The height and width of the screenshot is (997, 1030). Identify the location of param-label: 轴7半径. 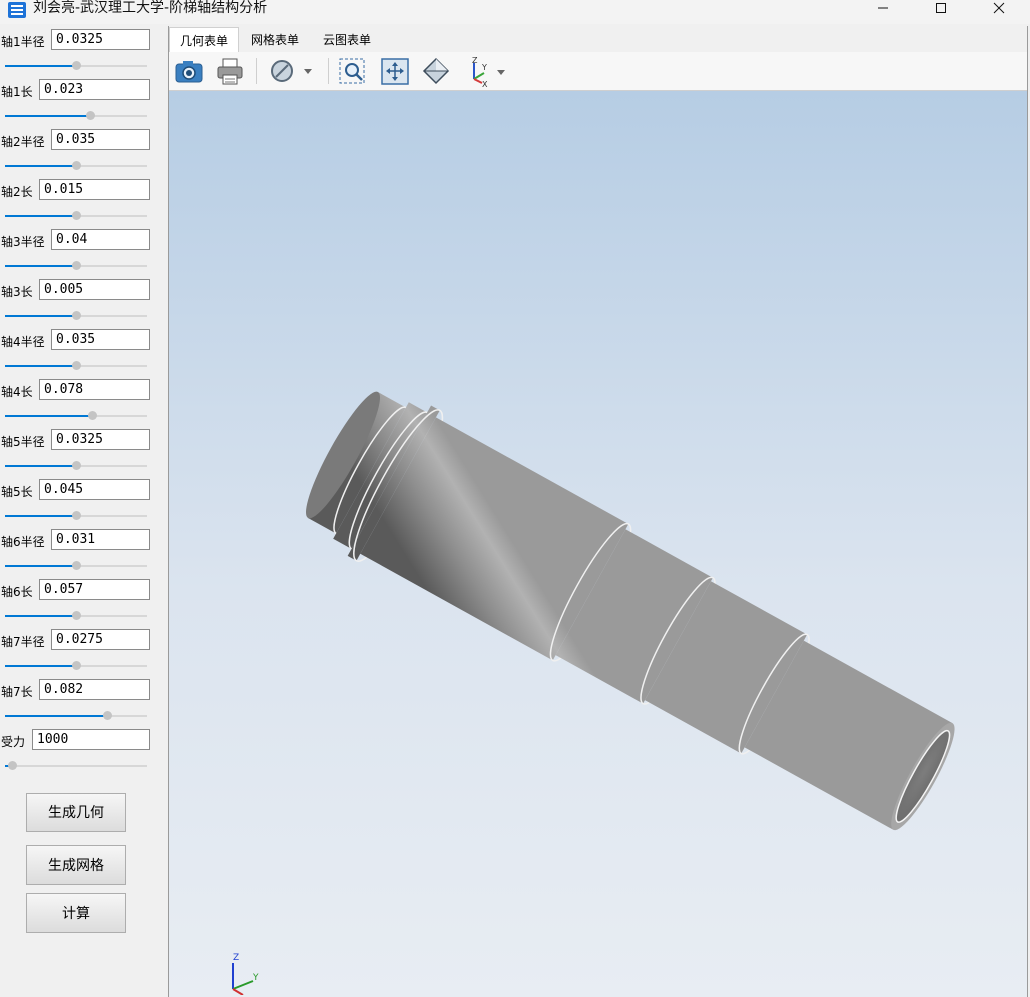
(23, 642).